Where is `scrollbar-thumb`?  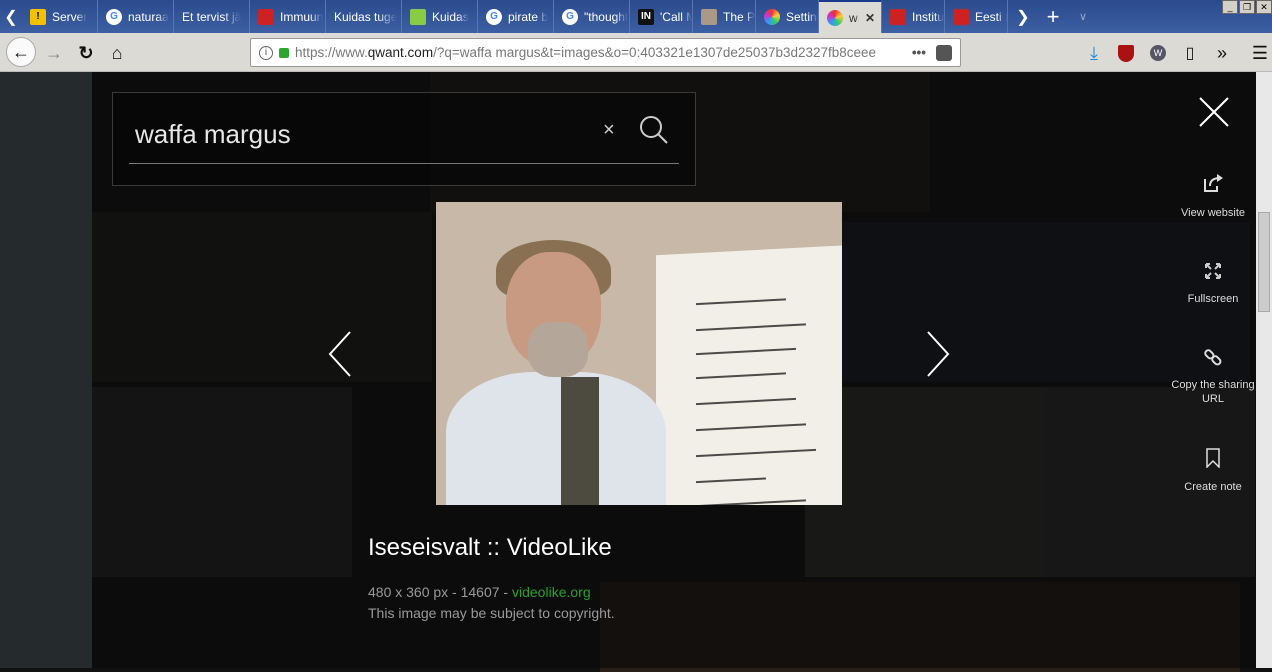
scrollbar-thumb is located at coordinates (1264, 262).